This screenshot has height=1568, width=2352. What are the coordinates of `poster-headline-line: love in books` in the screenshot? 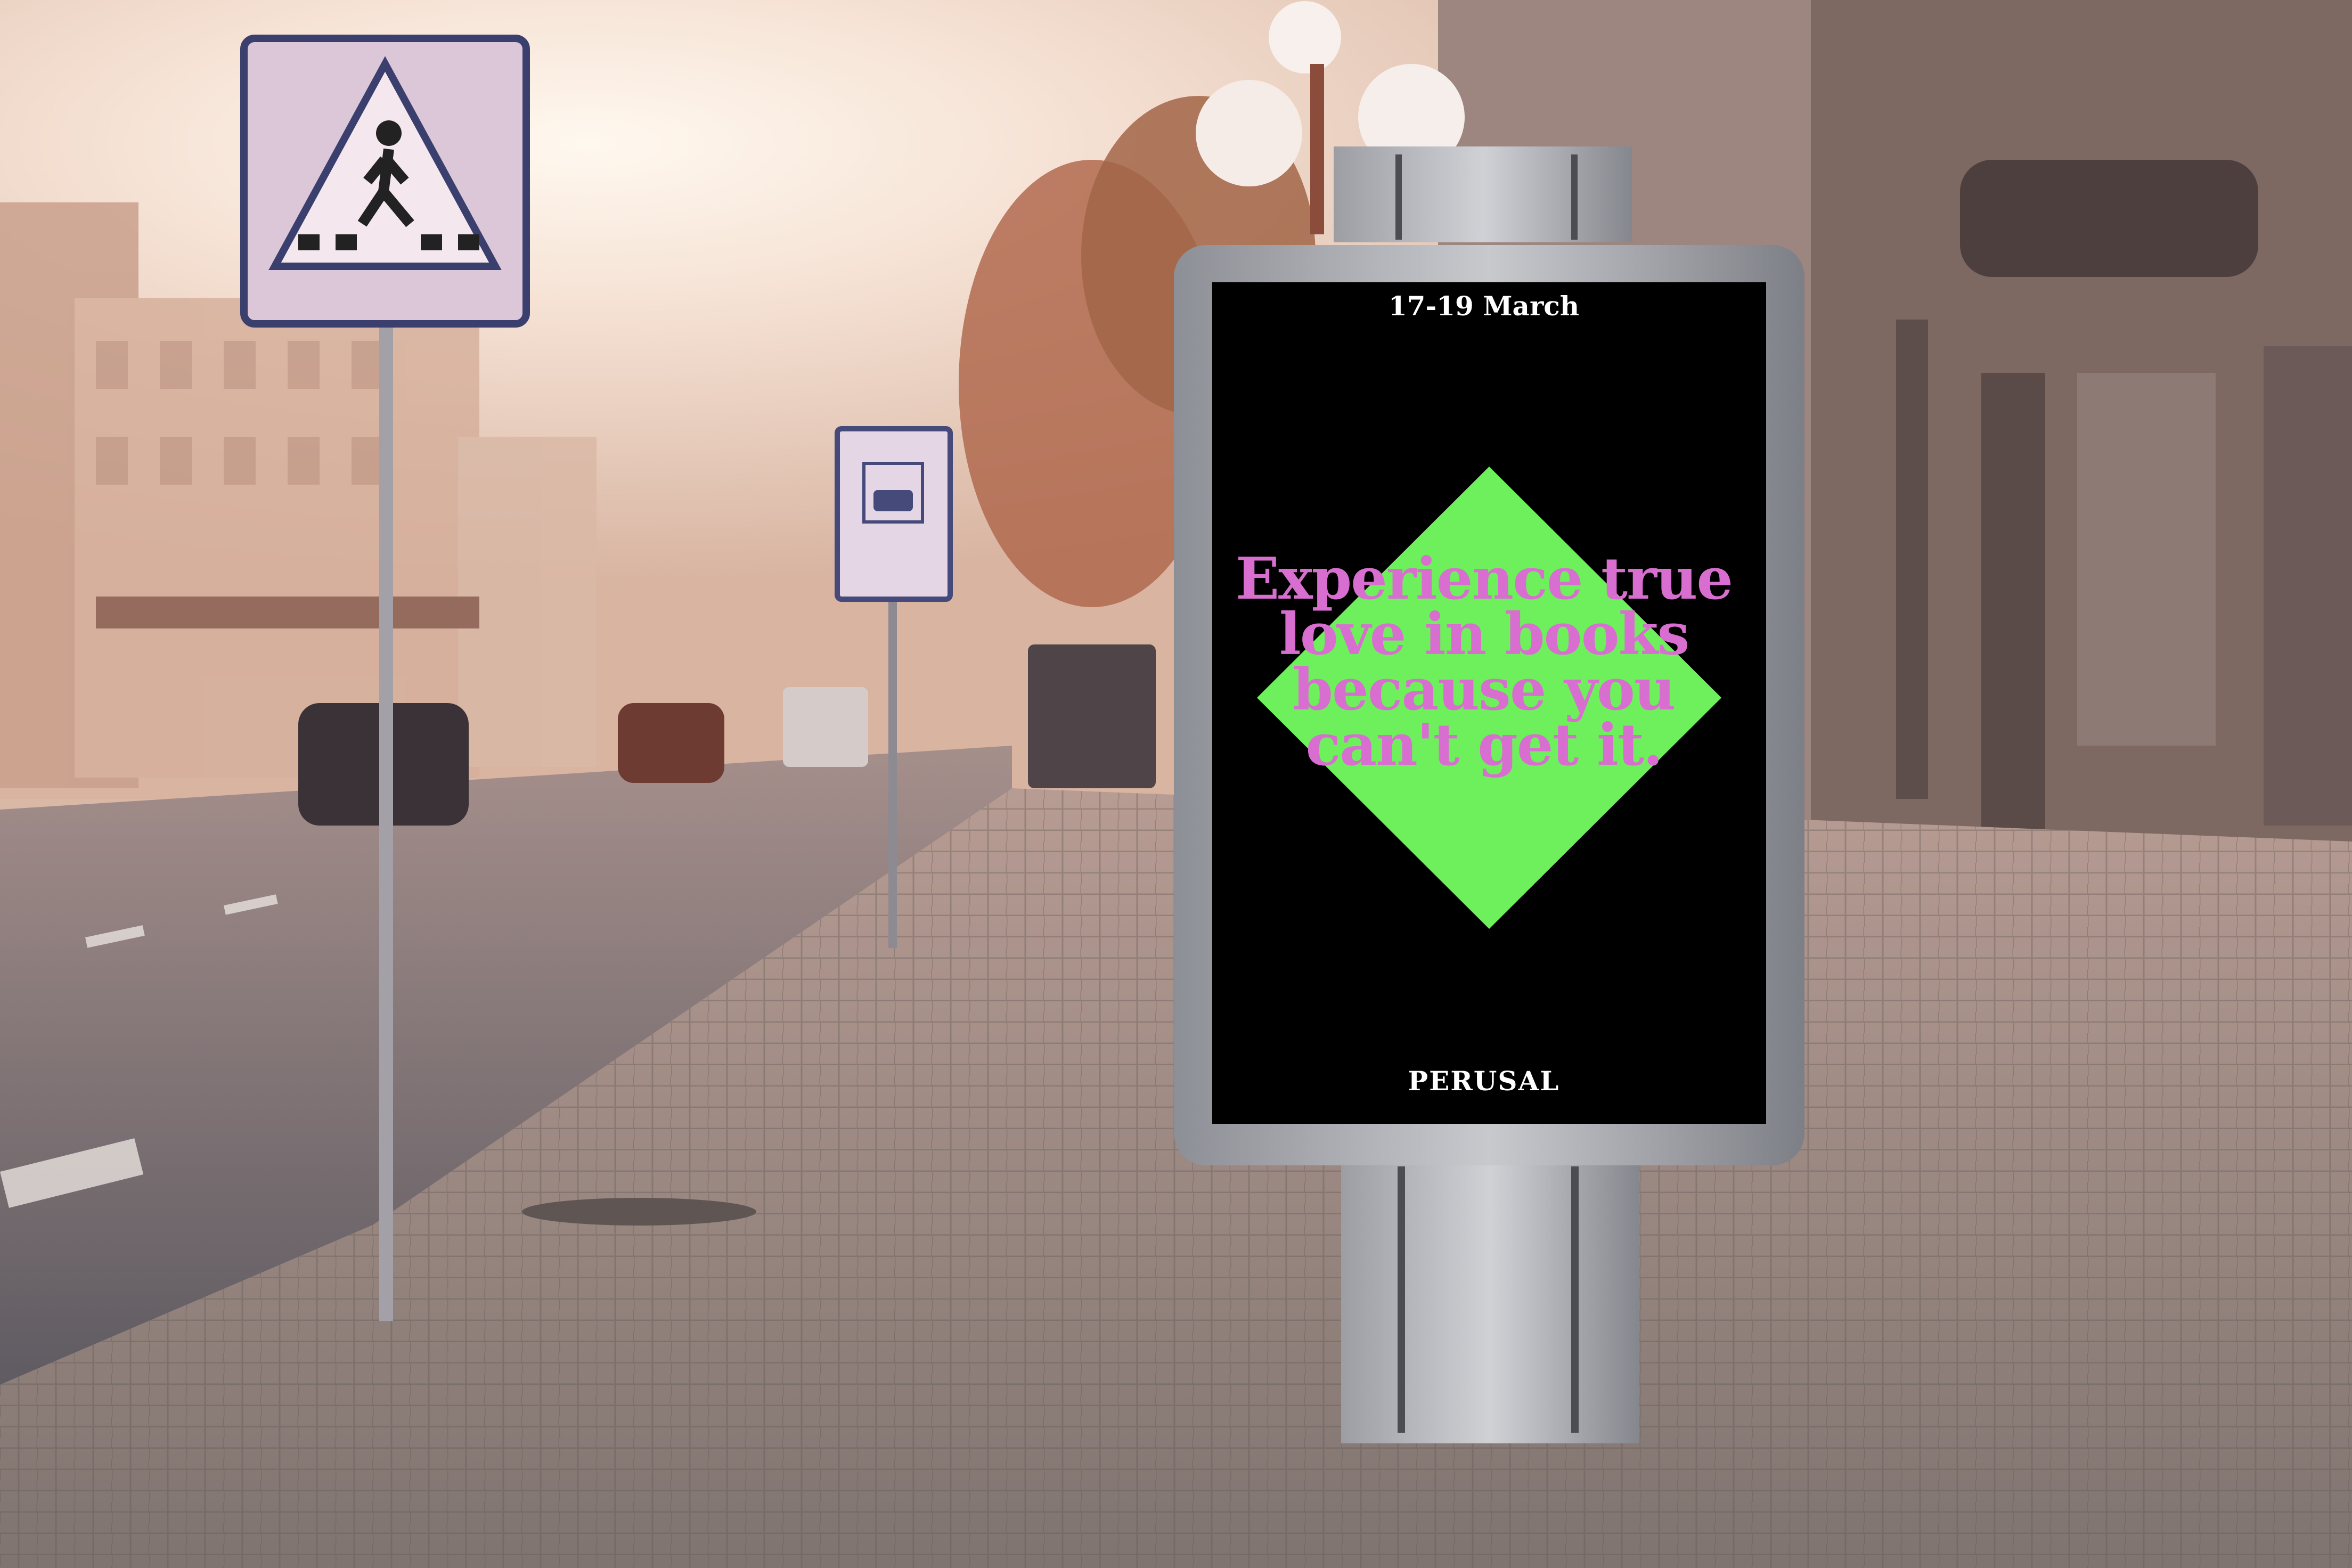 It's located at (1485, 635).